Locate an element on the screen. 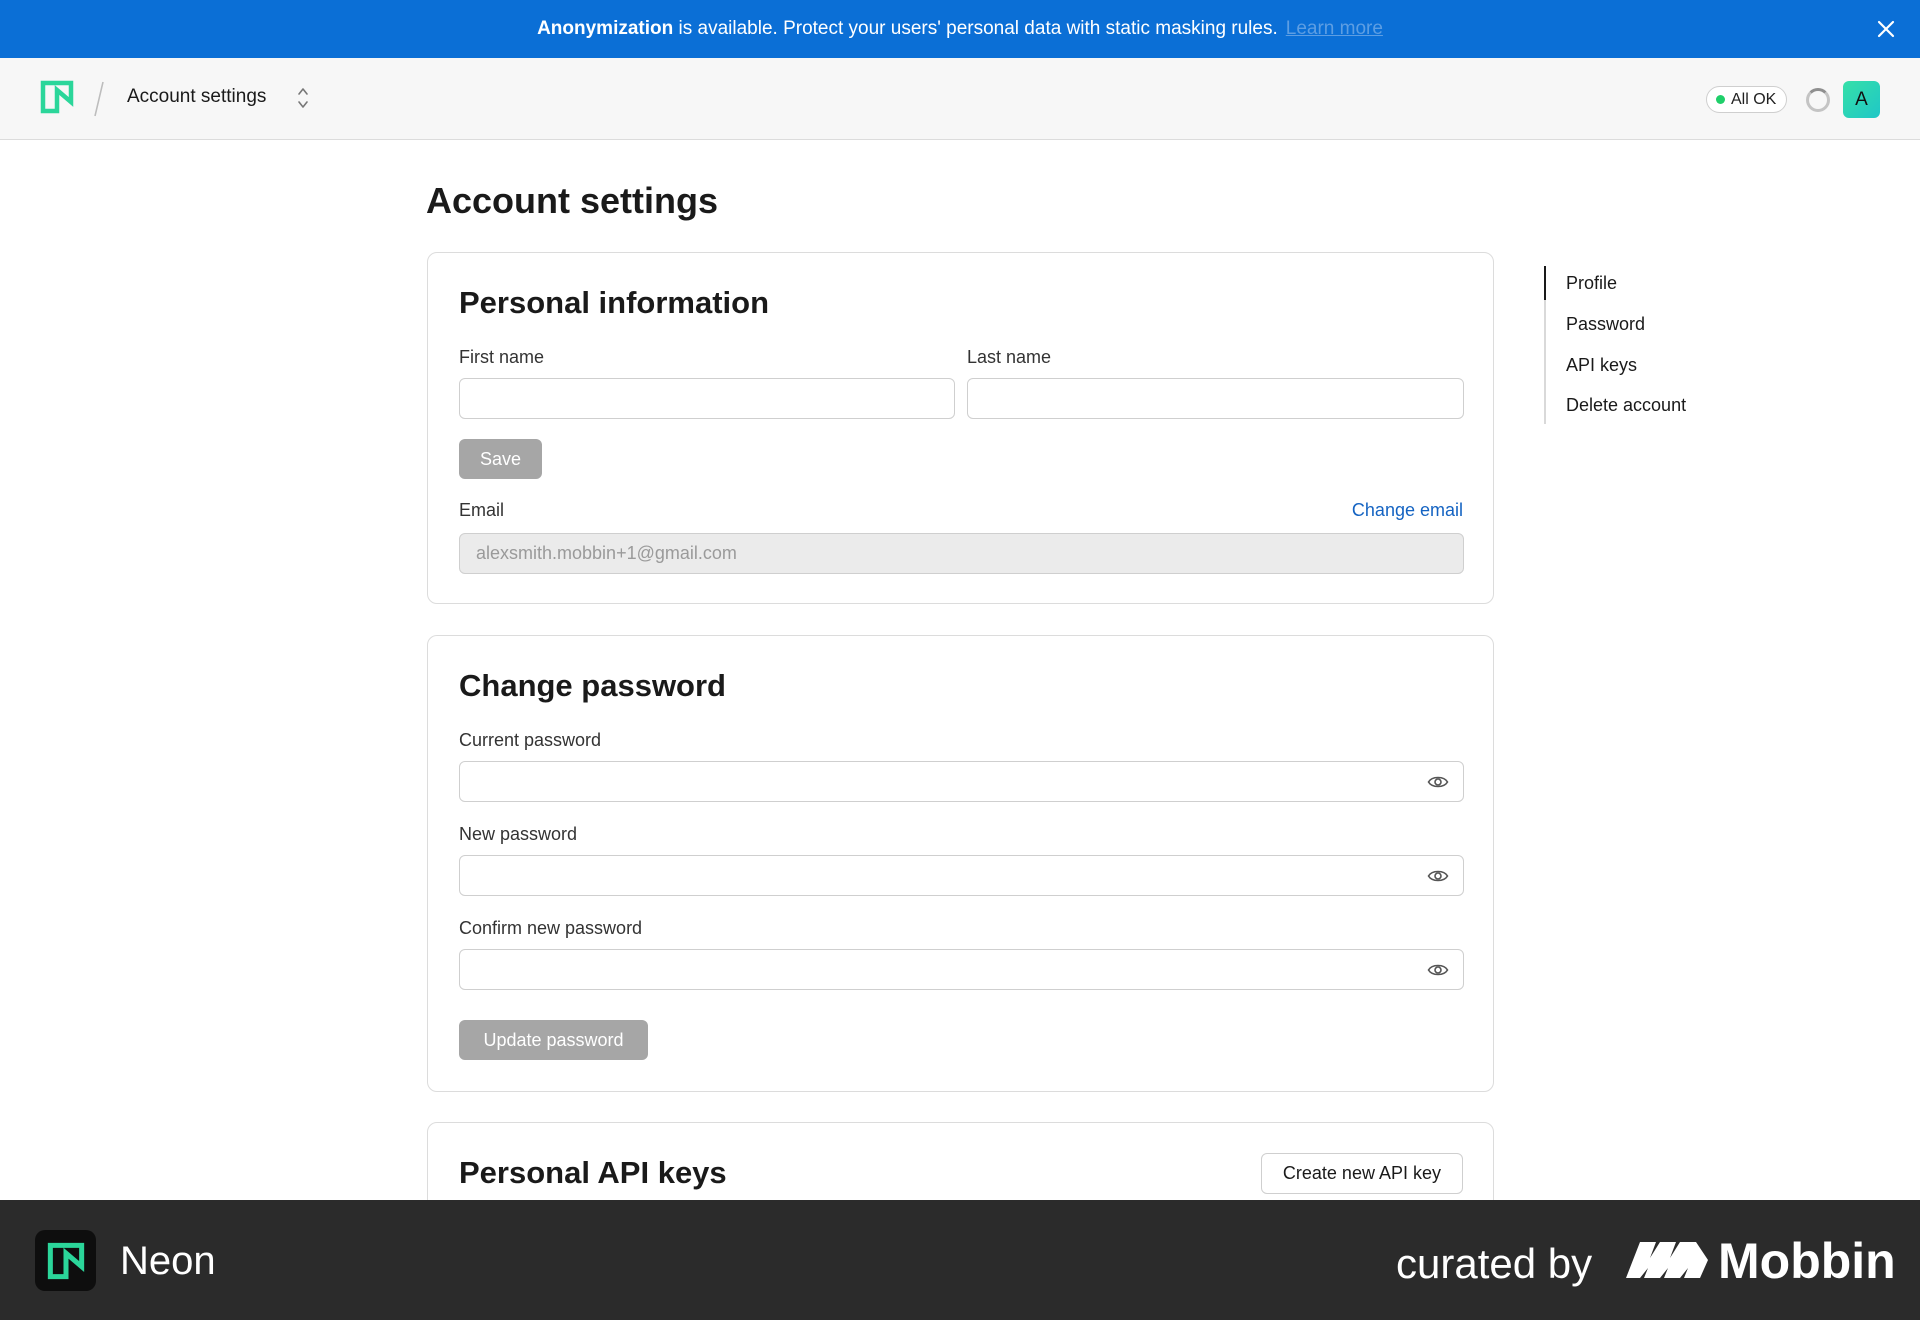  confirm-password-field is located at coordinates (961, 969).